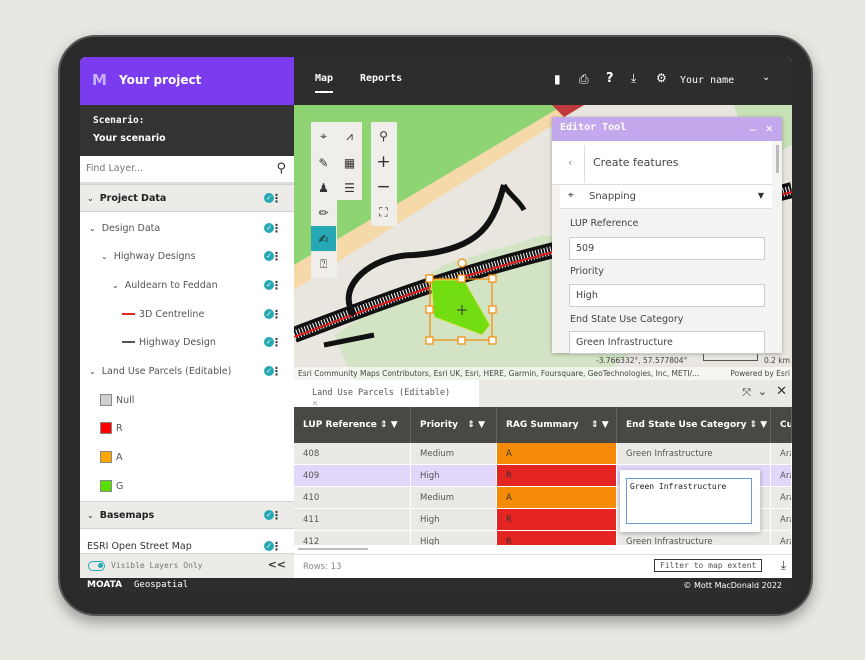  I want to click on table-cell: 409, so click(352, 476).